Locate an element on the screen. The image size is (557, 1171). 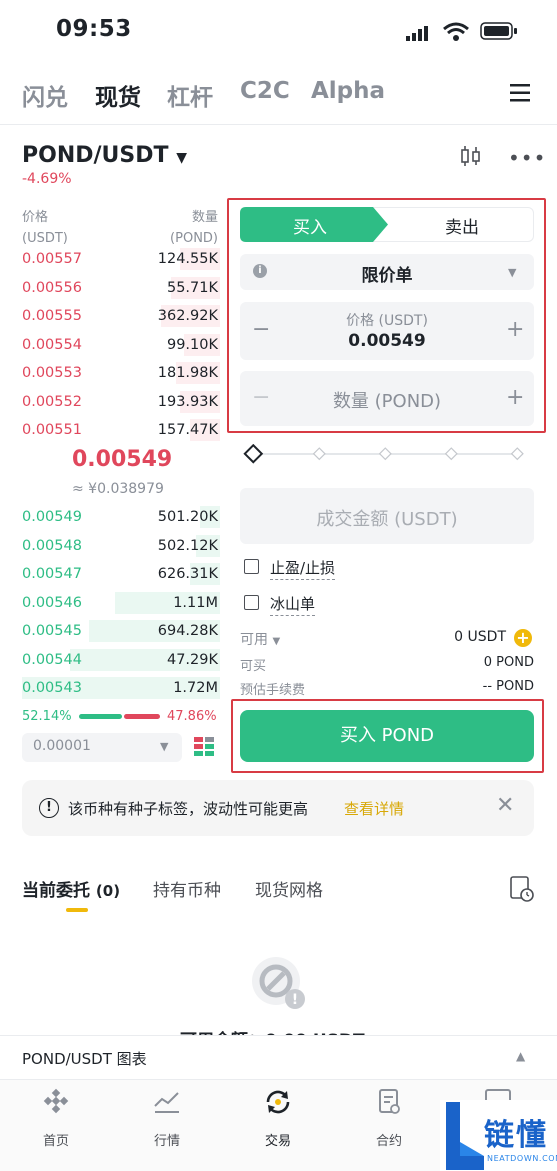
tick-size-select: 0.00001 ▼ is located at coordinates (102, 747).